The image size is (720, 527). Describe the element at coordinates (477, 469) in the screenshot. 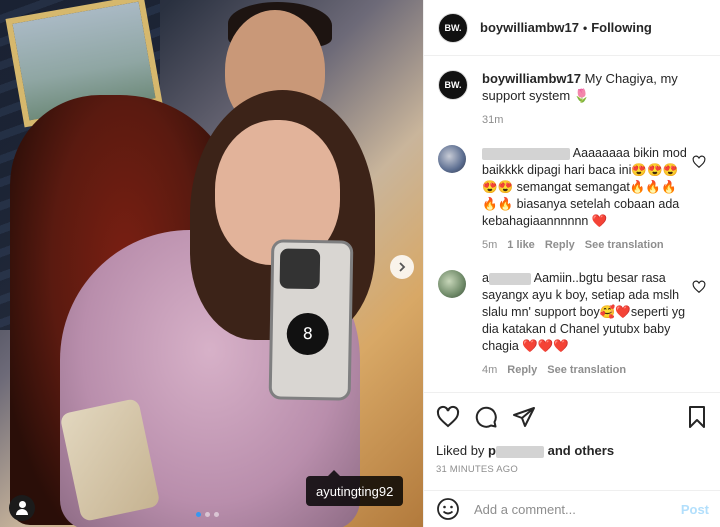

I see `post-timestamp: 31 MINUTES AGO` at that location.